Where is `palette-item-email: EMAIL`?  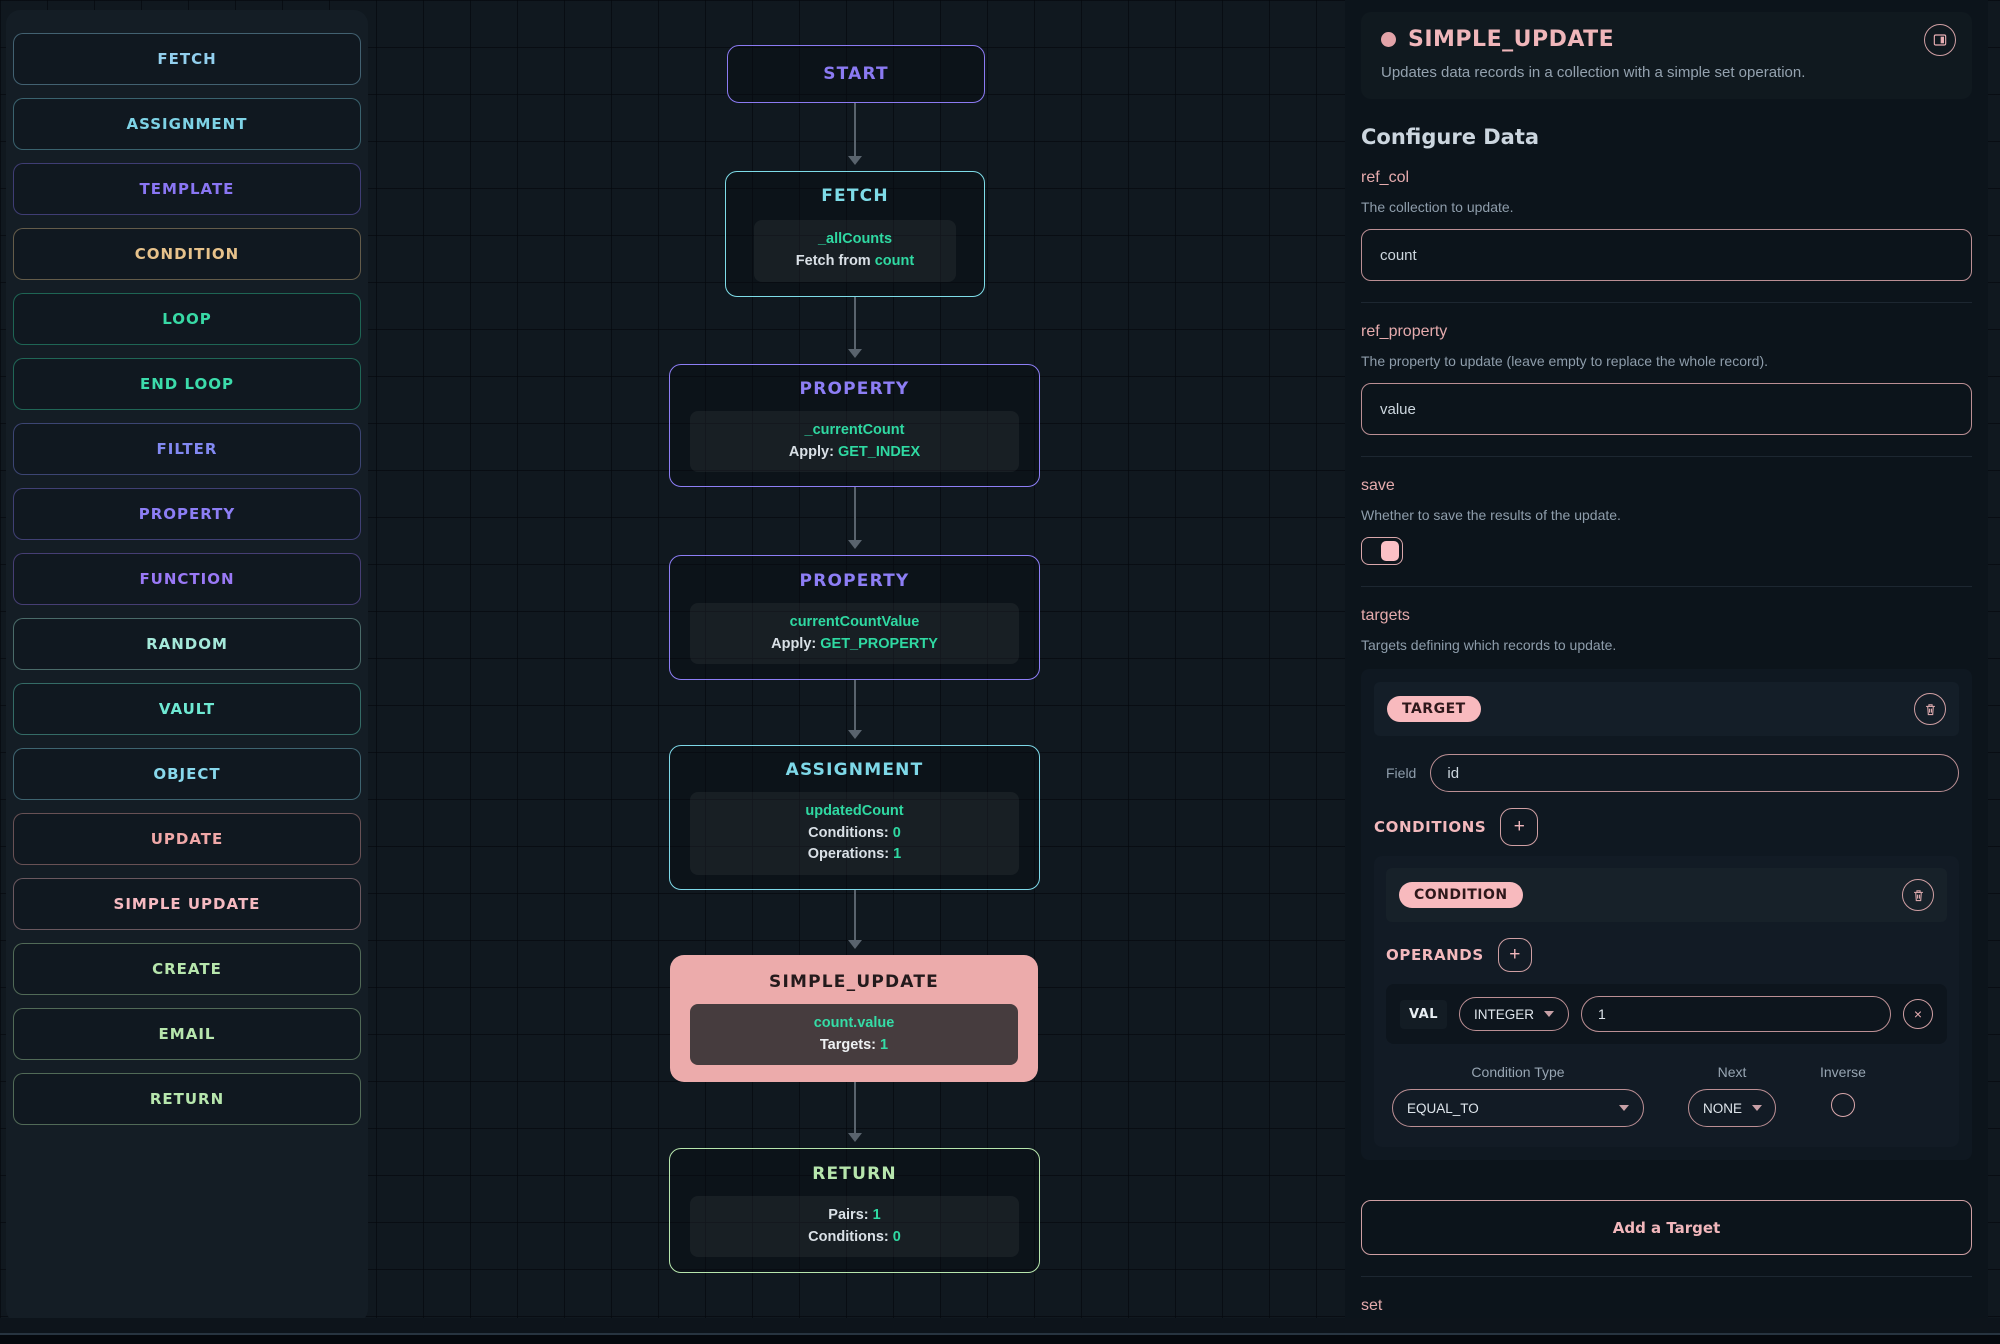 palette-item-email: EMAIL is located at coordinates (187, 1034).